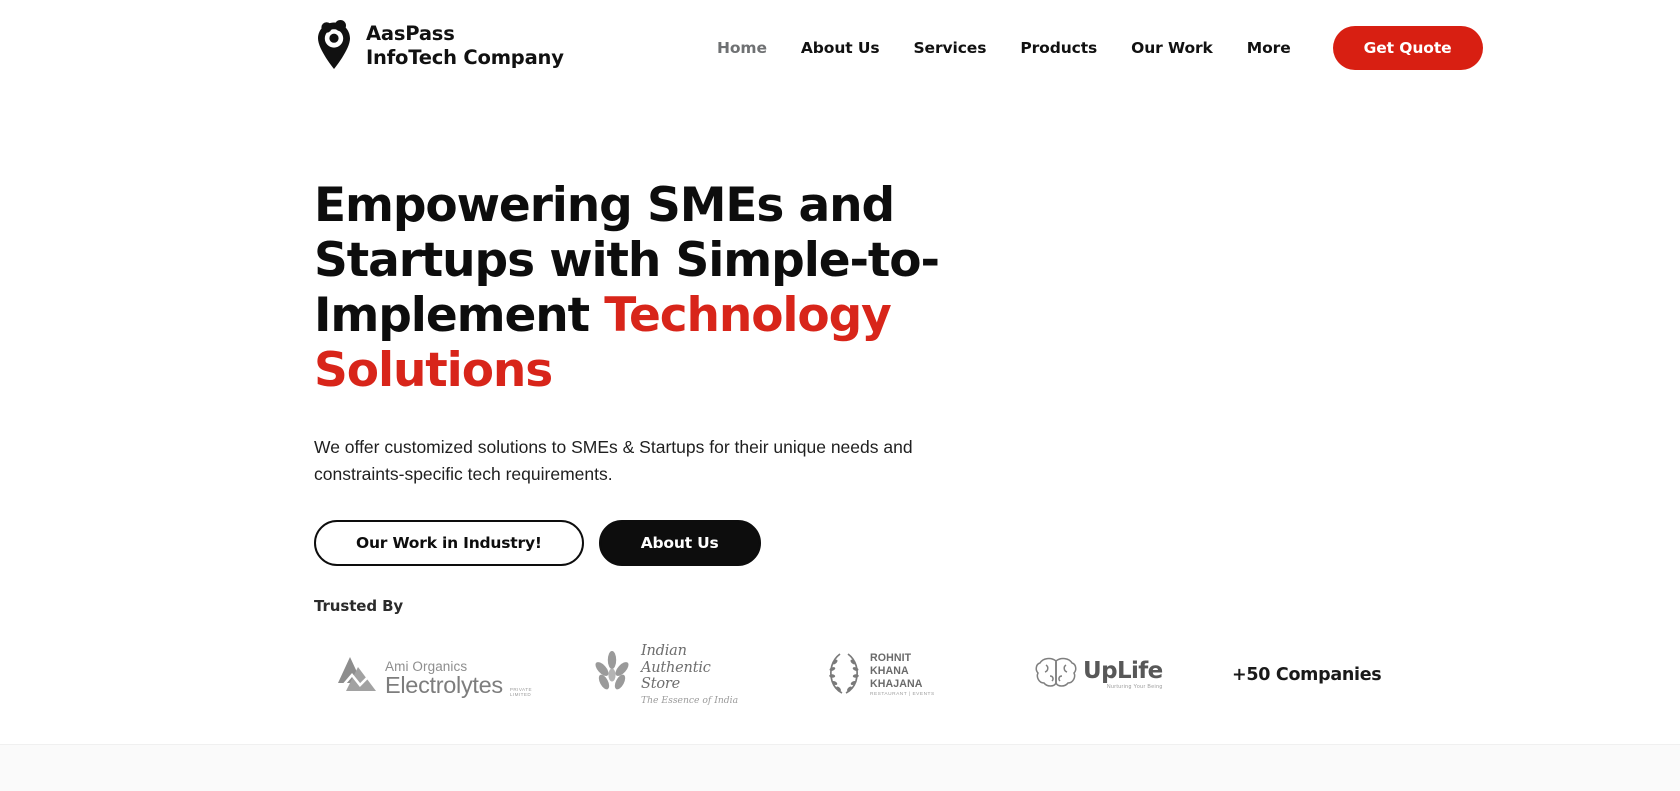 This screenshot has height=791, width=1680. What do you see at coordinates (840, 48) in the screenshot?
I see `nav-item-about-us: About Us` at bounding box center [840, 48].